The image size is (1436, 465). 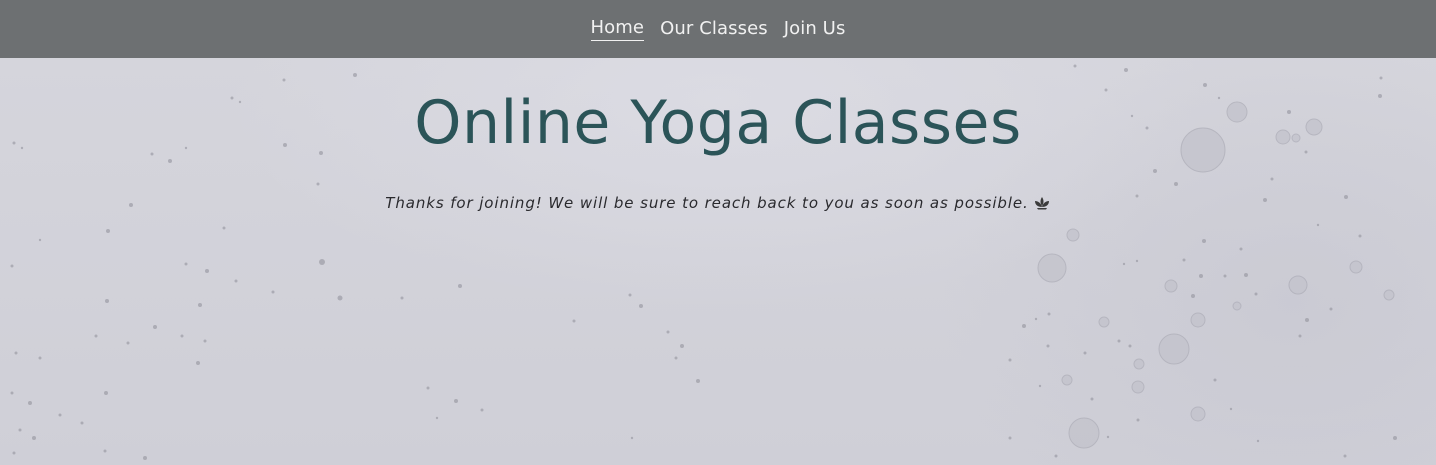 What do you see at coordinates (714, 29) in the screenshot?
I see `nav-link-our-classes: Our Classes` at bounding box center [714, 29].